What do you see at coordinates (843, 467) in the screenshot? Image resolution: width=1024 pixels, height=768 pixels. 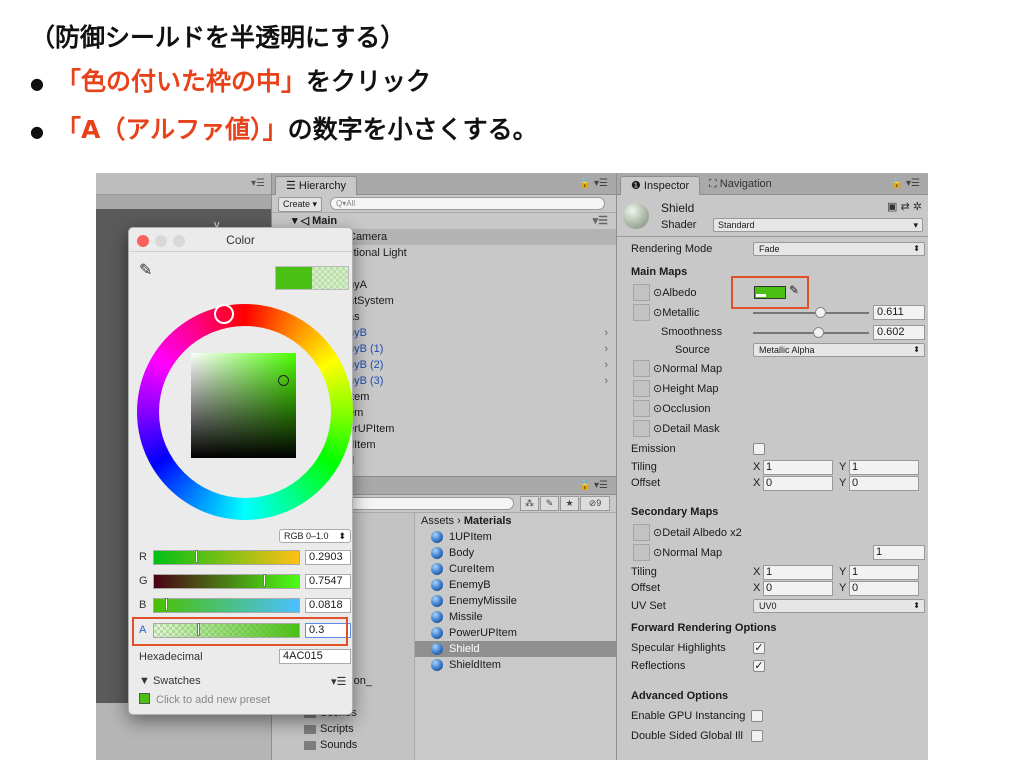 I see `y-label: Y` at bounding box center [843, 467].